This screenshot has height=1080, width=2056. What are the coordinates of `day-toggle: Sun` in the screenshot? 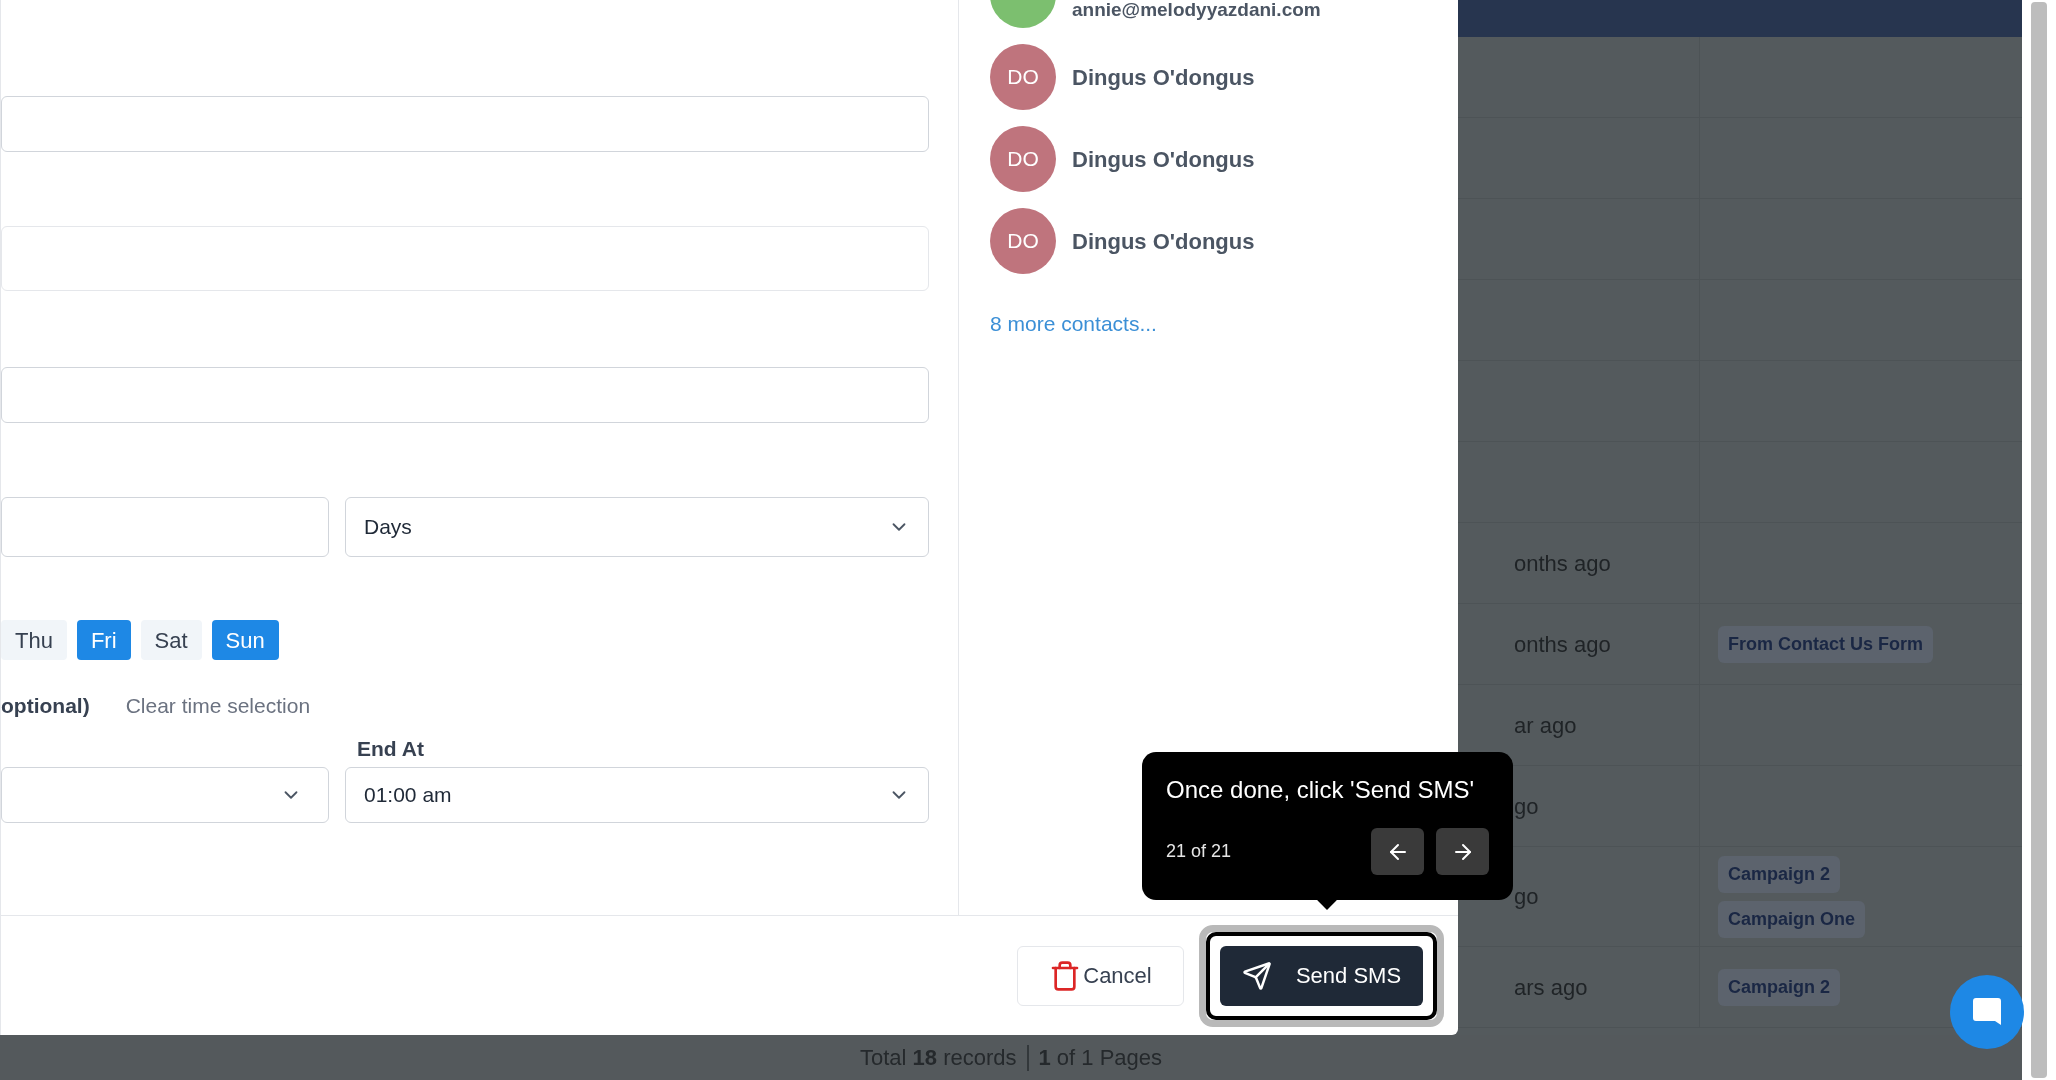 It's located at (245, 640).